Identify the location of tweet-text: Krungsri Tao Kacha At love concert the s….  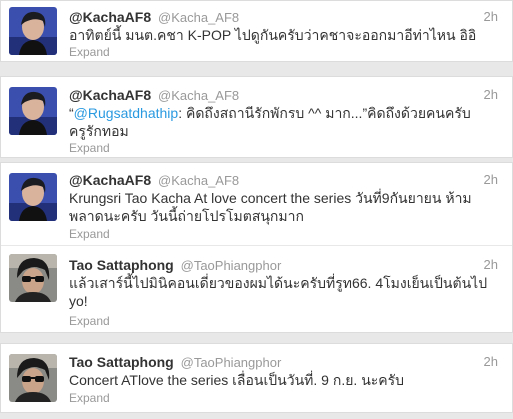
(270, 207).